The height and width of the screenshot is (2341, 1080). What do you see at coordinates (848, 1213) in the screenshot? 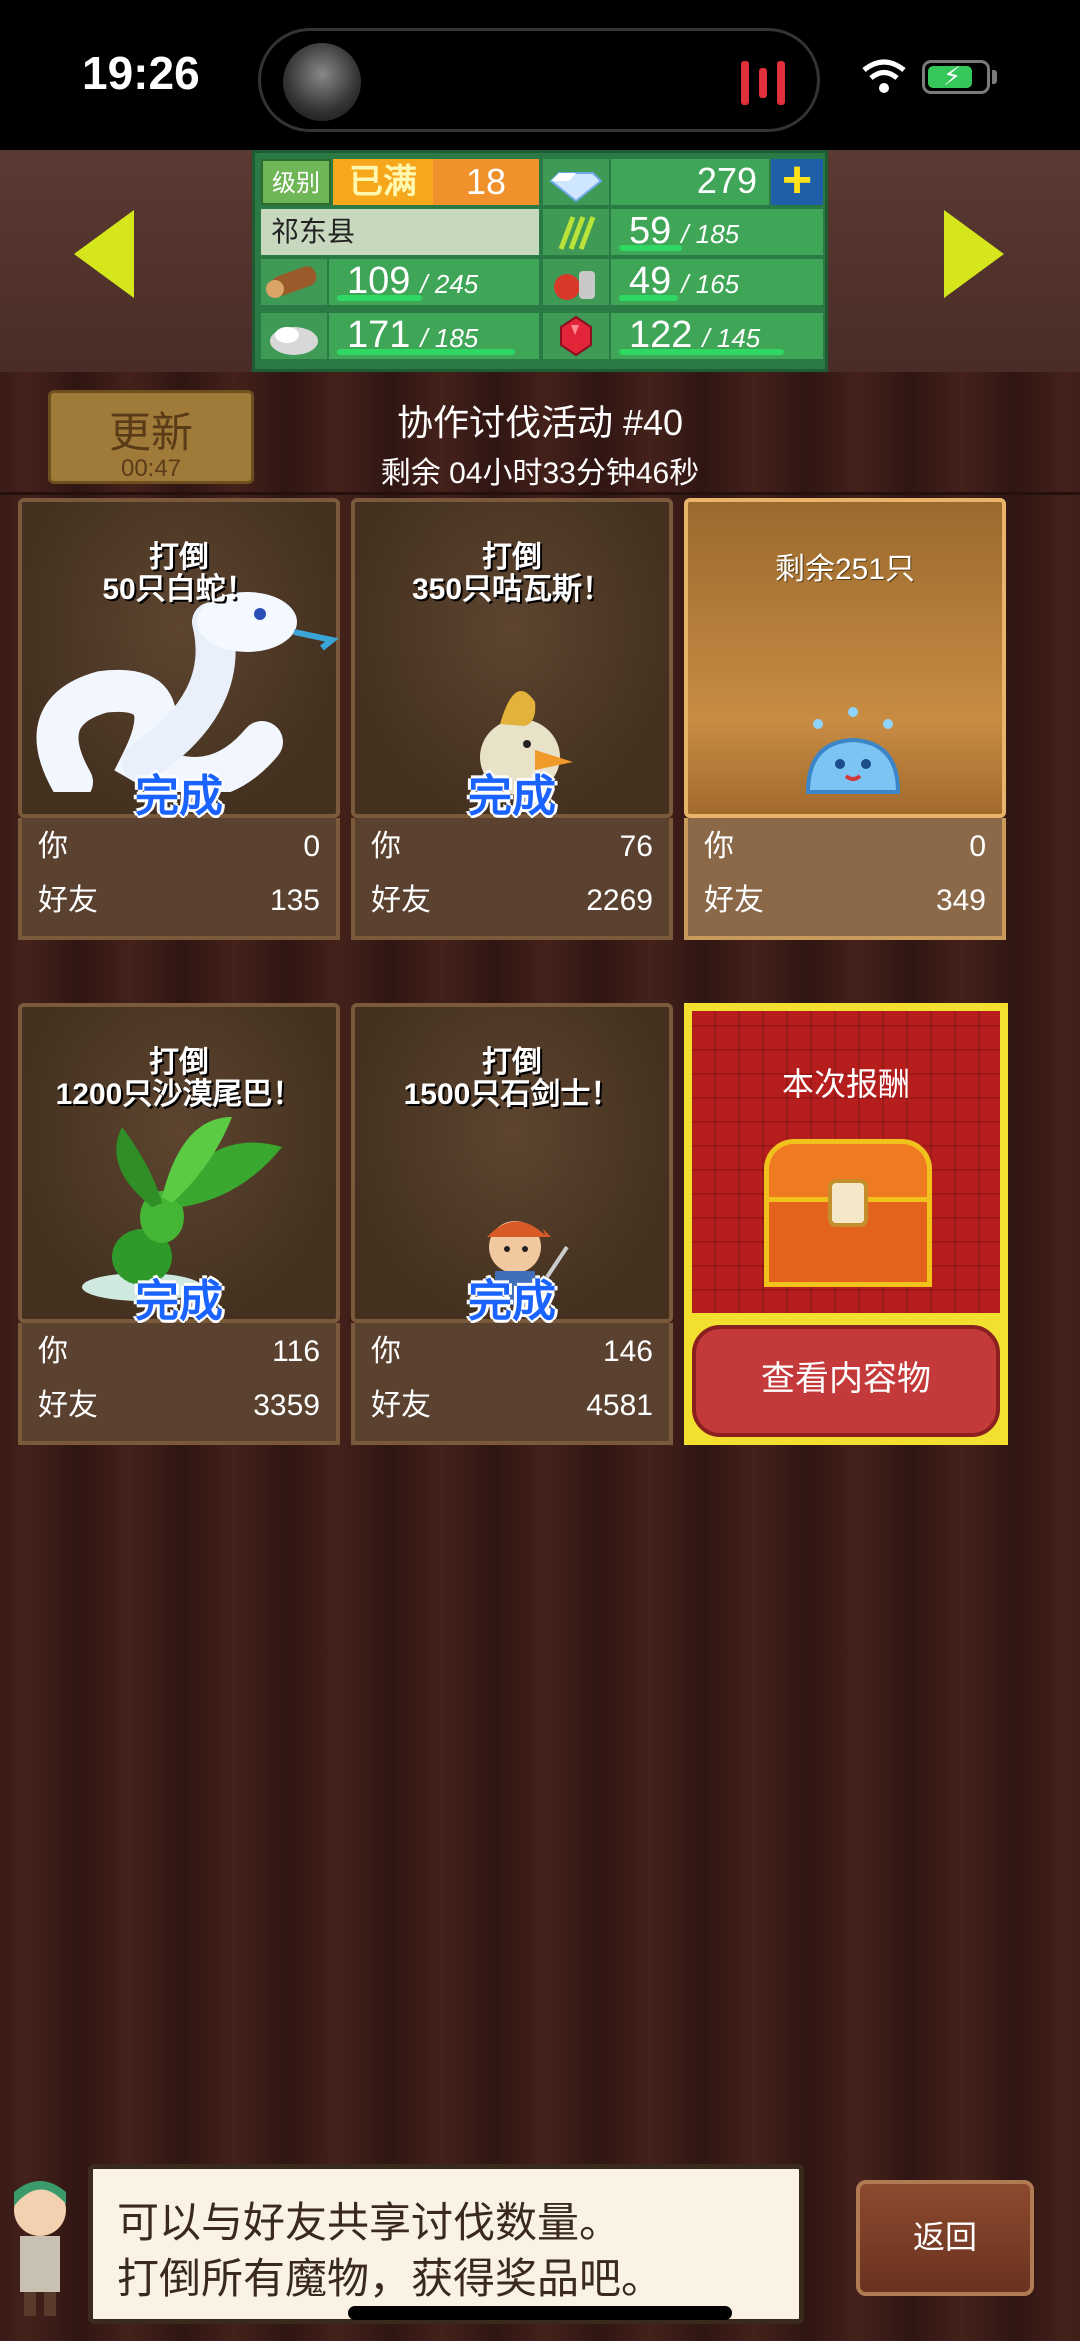
I see `treasure-chest-icon` at bounding box center [848, 1213].